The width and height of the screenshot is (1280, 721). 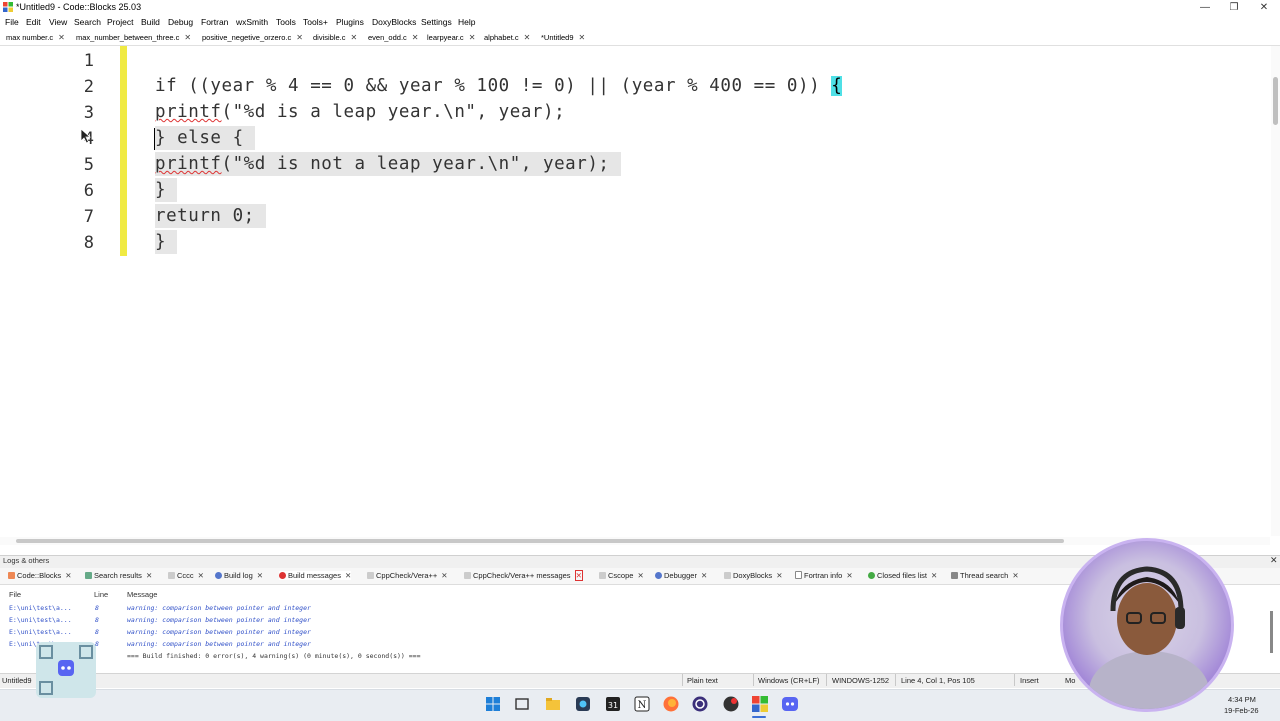 I want to click on logs-tab-build-log: Build log ✕, so click(x=239, y=575).